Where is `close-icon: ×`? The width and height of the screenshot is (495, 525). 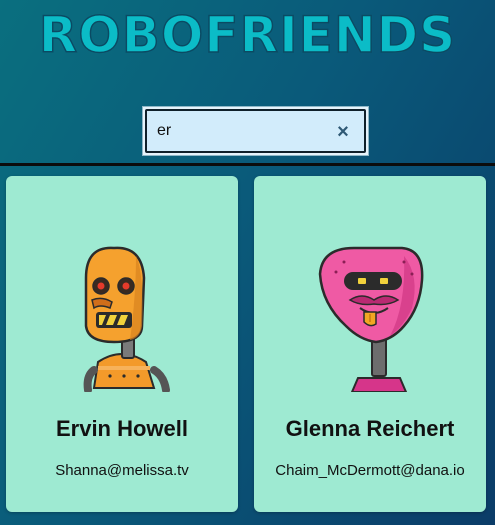
close-icon: × is located at coordinates (343, 132).